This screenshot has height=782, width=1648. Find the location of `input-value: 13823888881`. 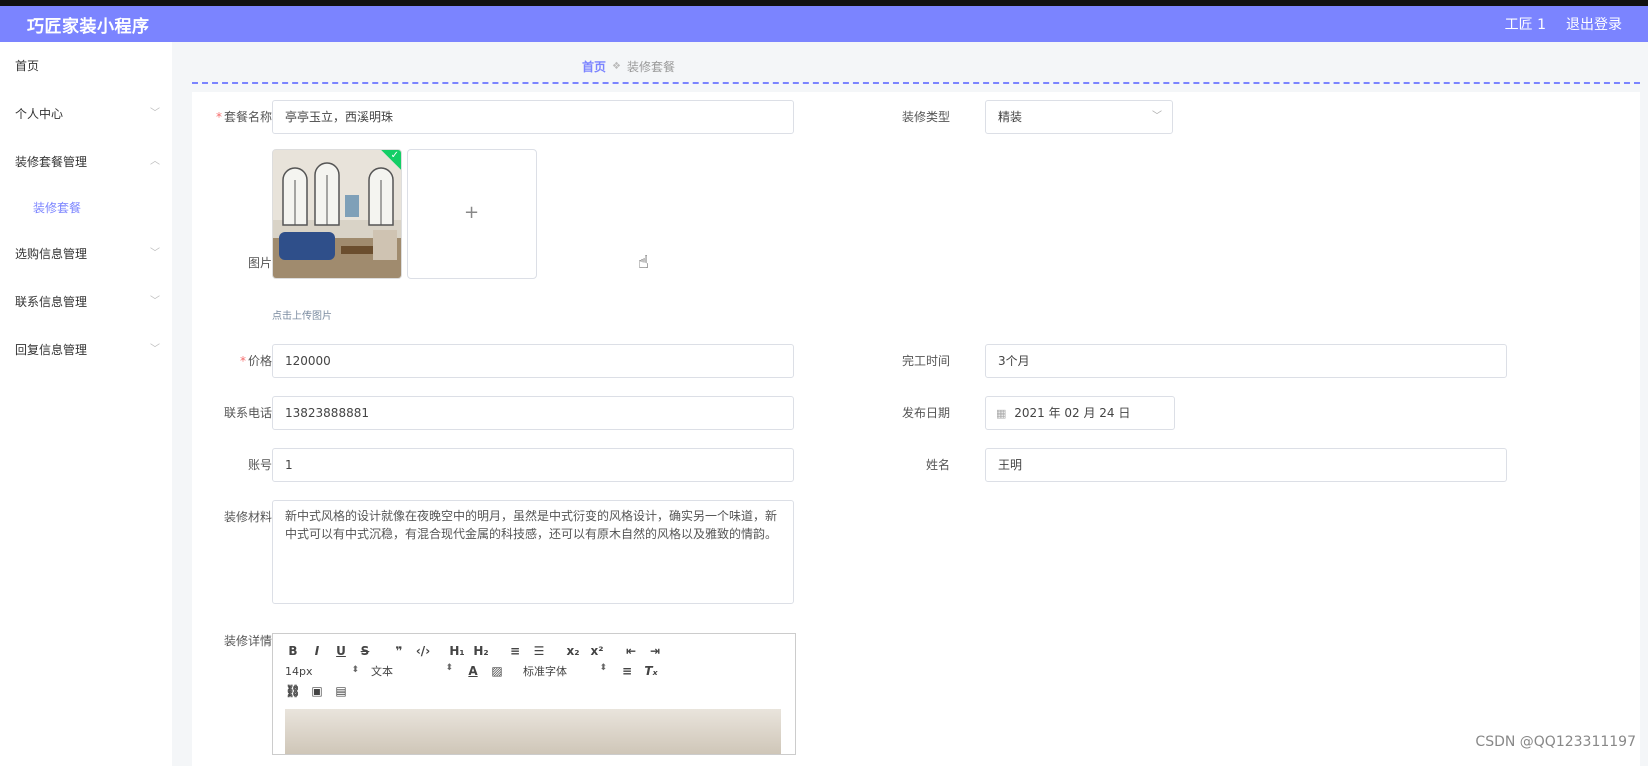

input-value: 13823888881 is located at coordinates (327, 413).